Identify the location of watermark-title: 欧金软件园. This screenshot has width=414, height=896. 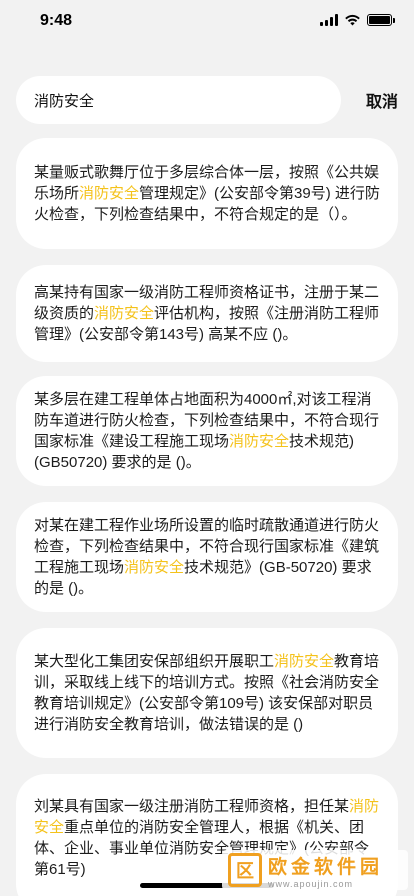
(326, 867).